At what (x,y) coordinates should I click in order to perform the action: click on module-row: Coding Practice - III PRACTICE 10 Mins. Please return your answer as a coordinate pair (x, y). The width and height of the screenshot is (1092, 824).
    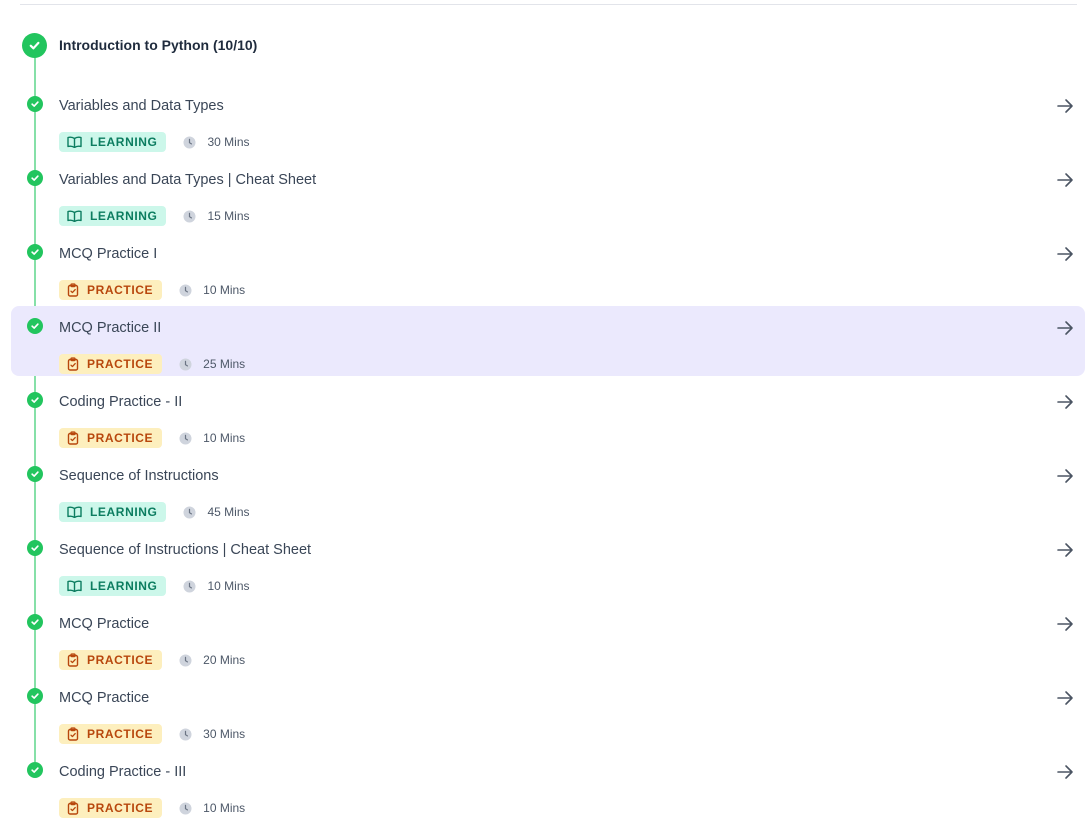
    Looking at the image, I should click on (548, 785).